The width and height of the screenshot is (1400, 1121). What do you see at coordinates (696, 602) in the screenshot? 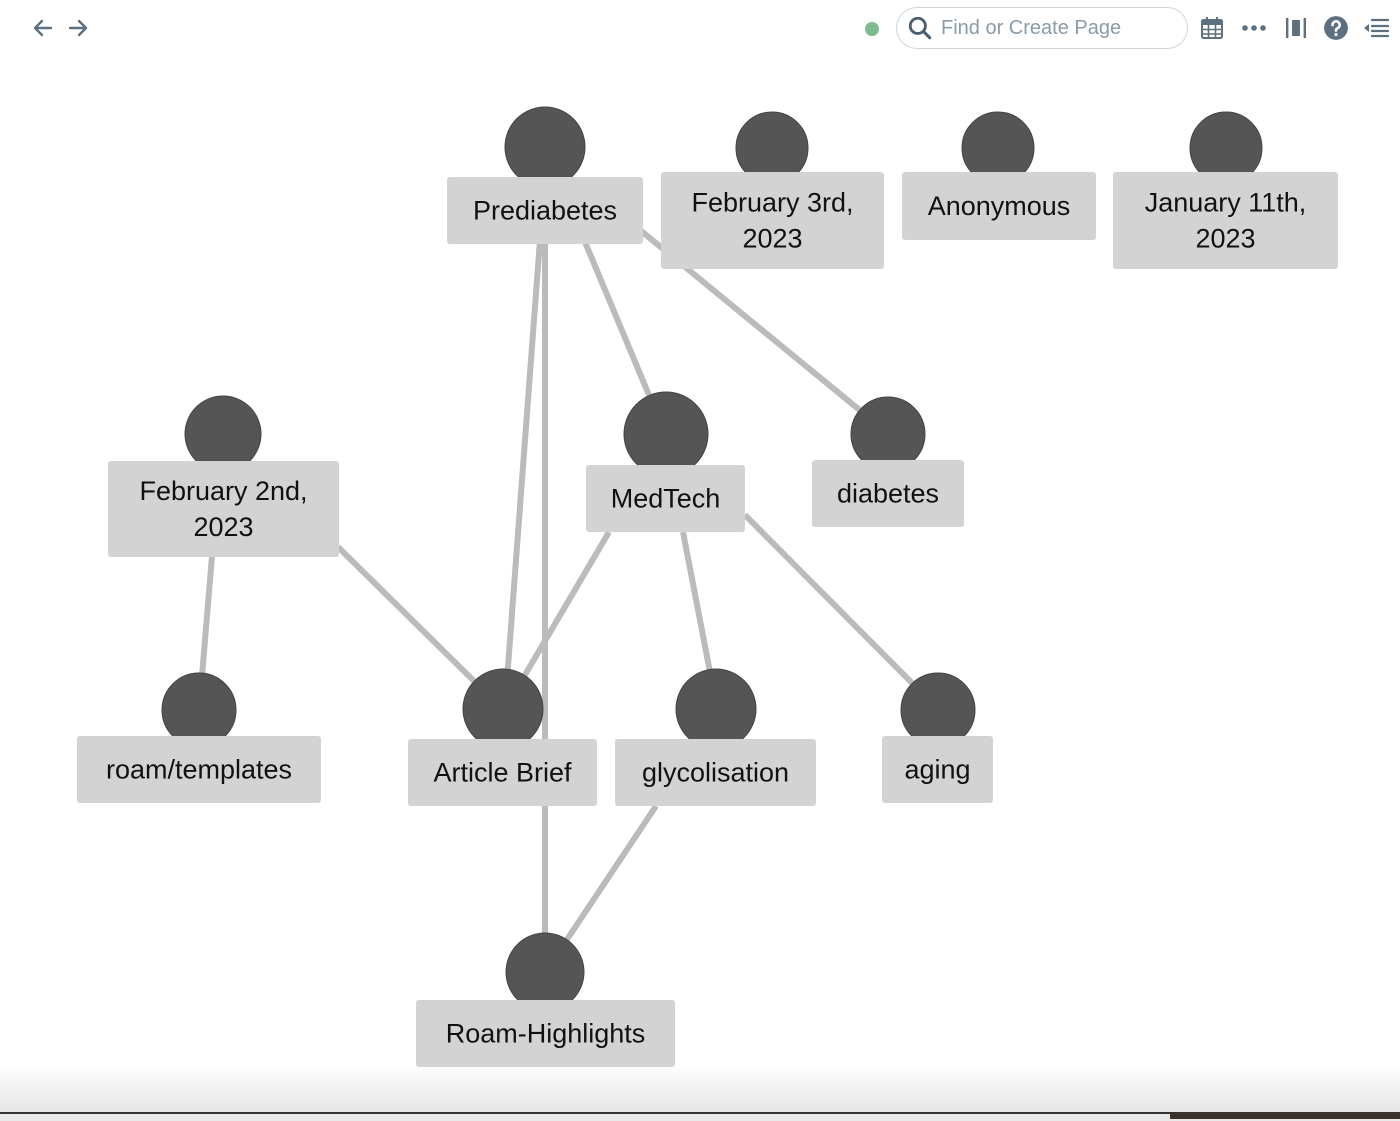
I see `graph-edge-medtech-glycolisation` at bounding box center [696, 602].